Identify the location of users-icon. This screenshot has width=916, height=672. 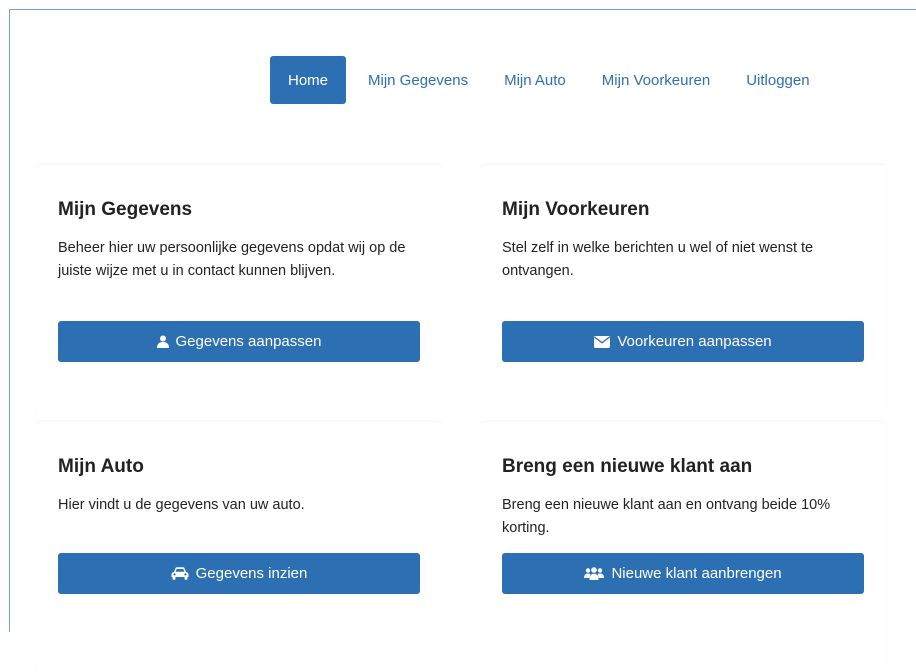
(594, 573).